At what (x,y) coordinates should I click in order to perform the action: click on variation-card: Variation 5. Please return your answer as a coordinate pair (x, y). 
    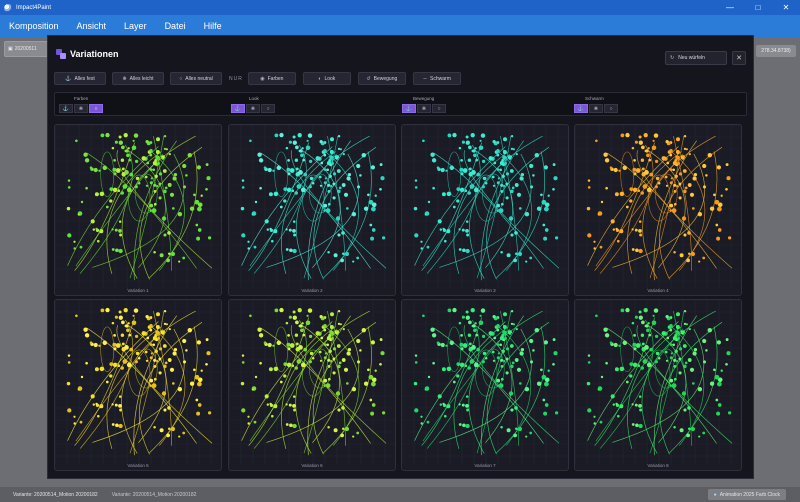
    Looking at the image, I should click on (138, 385).